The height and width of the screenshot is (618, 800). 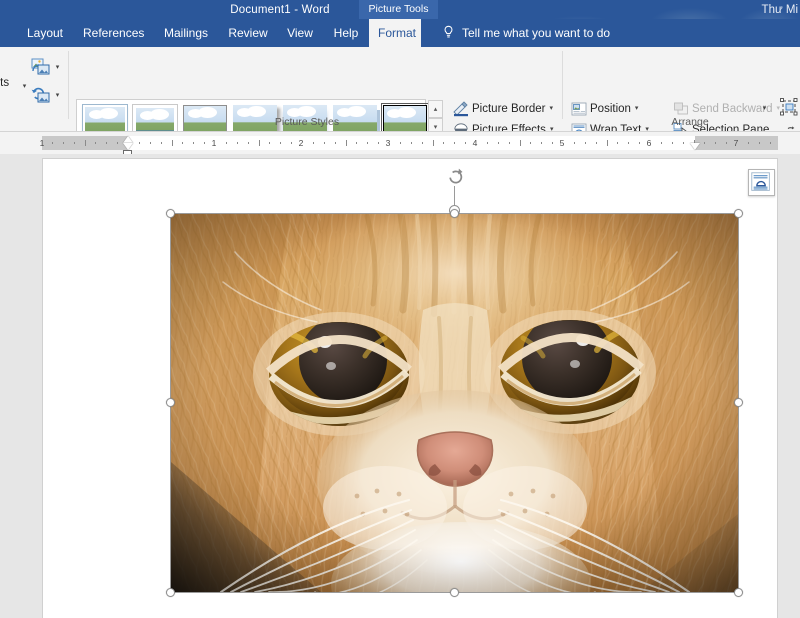 I want to click on title-bar: Picture Tools Document1 - Word Thư Mi, so click(x=400, y=10).